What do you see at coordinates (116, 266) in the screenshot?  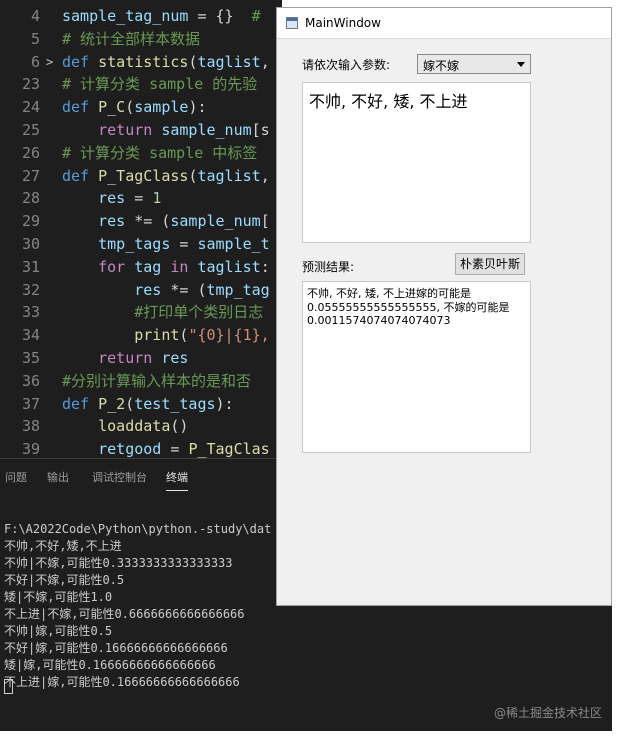 I see `code-token: for` at bounding box center [116, 266].